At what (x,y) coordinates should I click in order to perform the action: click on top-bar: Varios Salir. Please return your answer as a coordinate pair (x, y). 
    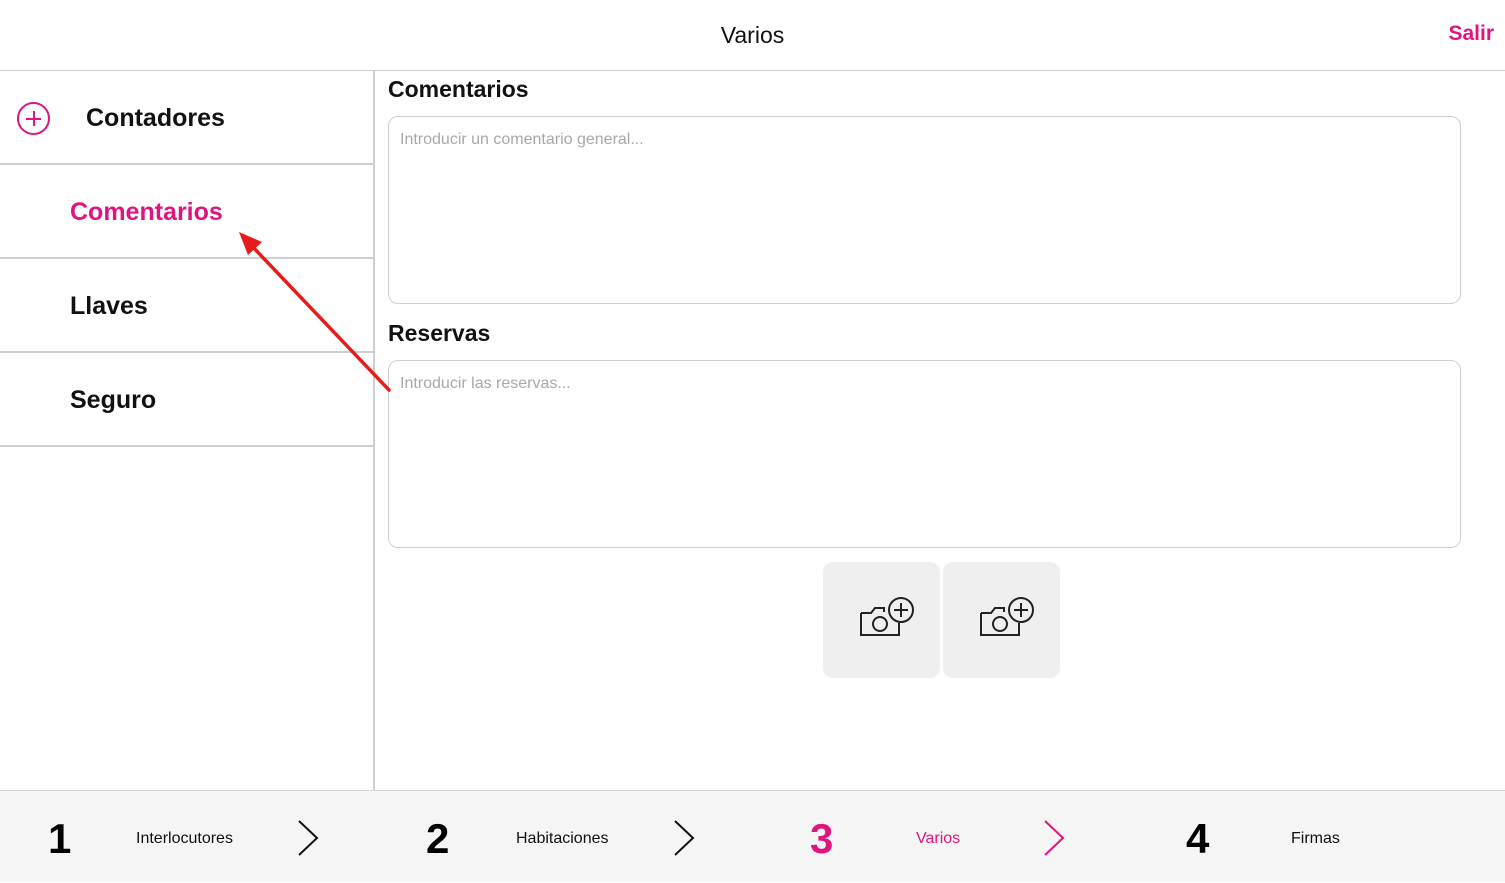
    Looking at the image, I should click on (752, 35).